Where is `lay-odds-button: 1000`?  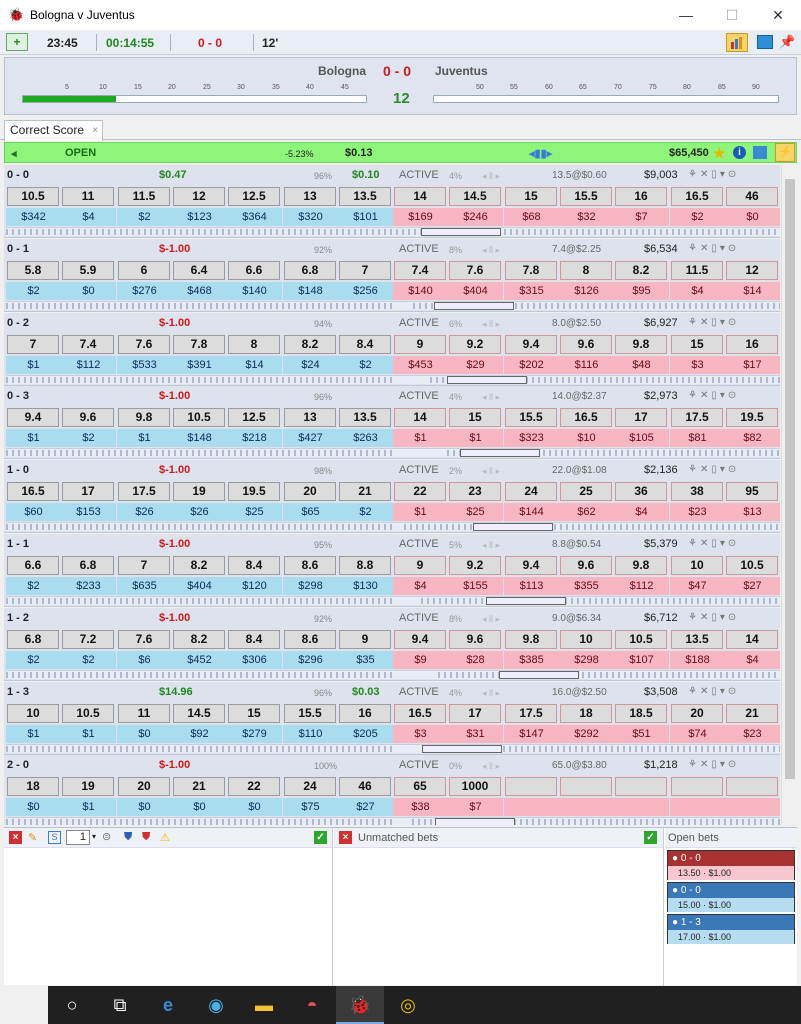 lay-odds-button: 1000 is located at coordinates (475, 787).